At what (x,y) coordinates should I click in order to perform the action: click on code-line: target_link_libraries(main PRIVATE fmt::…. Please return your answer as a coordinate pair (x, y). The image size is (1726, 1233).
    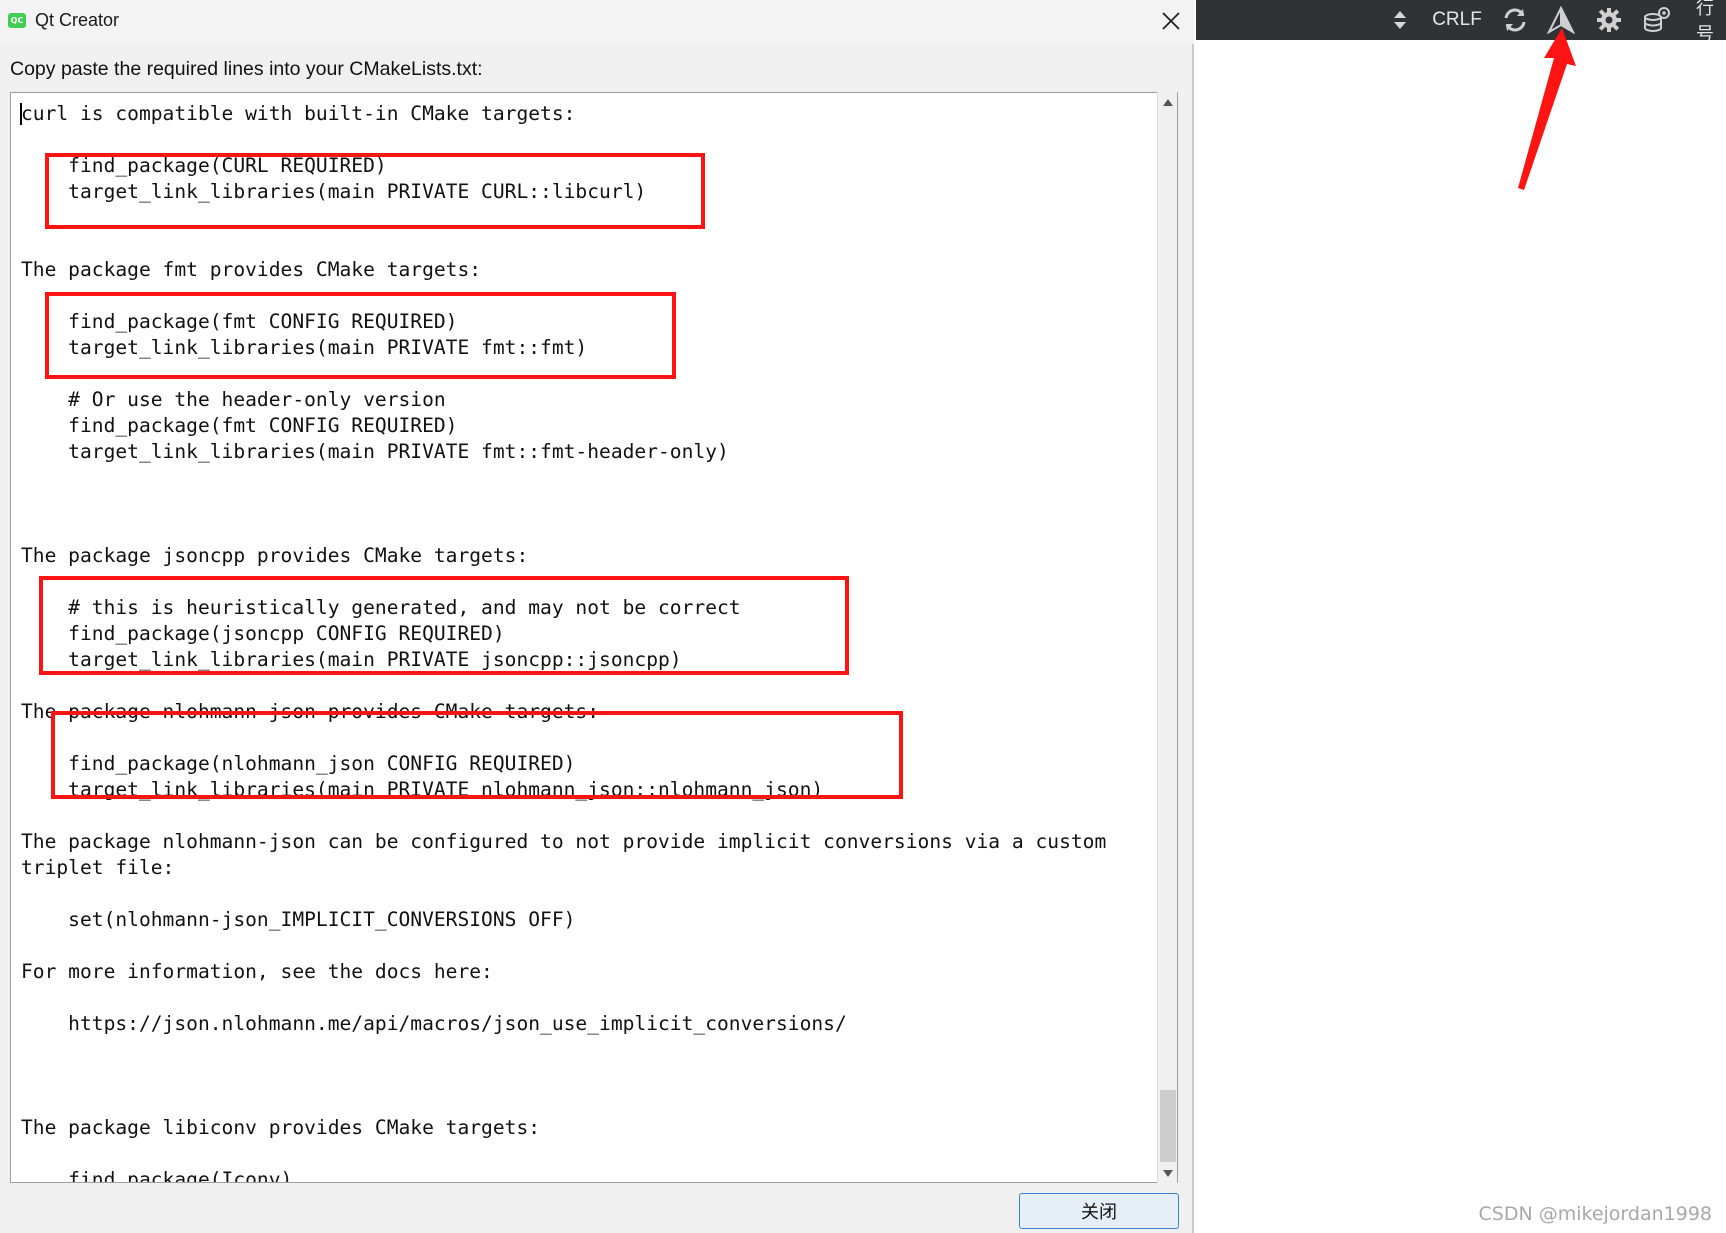
    Looking at the image, I should click on (375, 451).